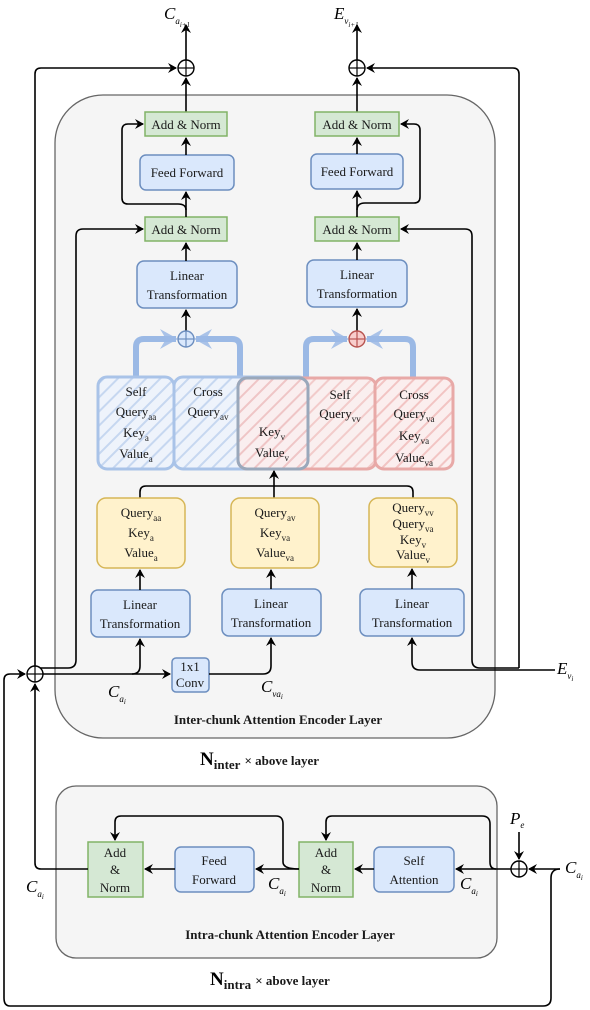 The image size is (590, 1010). I want to click on inter-repeat-label: Ninter × above layer, so click(259, 760).